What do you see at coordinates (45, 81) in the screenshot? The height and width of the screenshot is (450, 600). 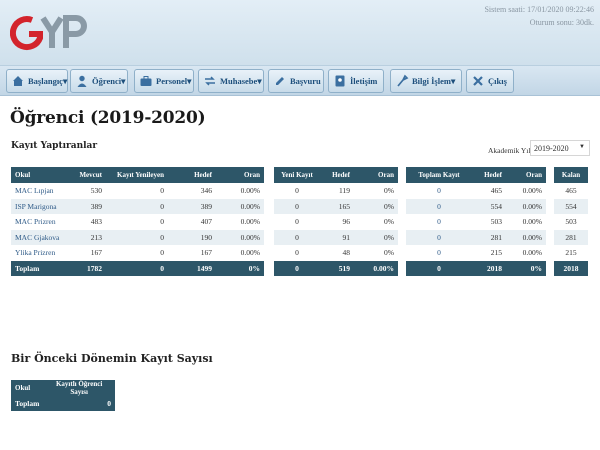 I see `nav-label: Başlangıç` at bounding box center [45, 81].